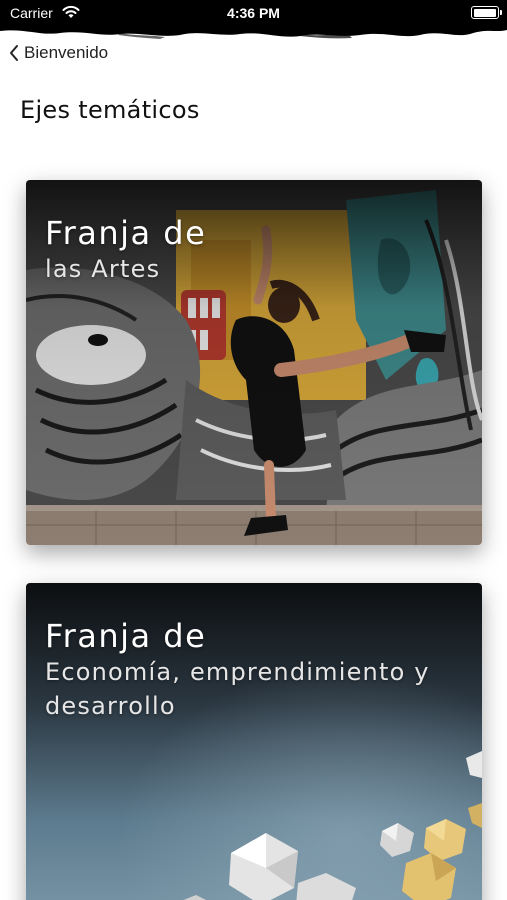  What do you see at coordinates (237, 689) in the screenshot?
I see `card-subtitle: Economía, emprendimiento y desarrollo` at bounding box center [237, 689].